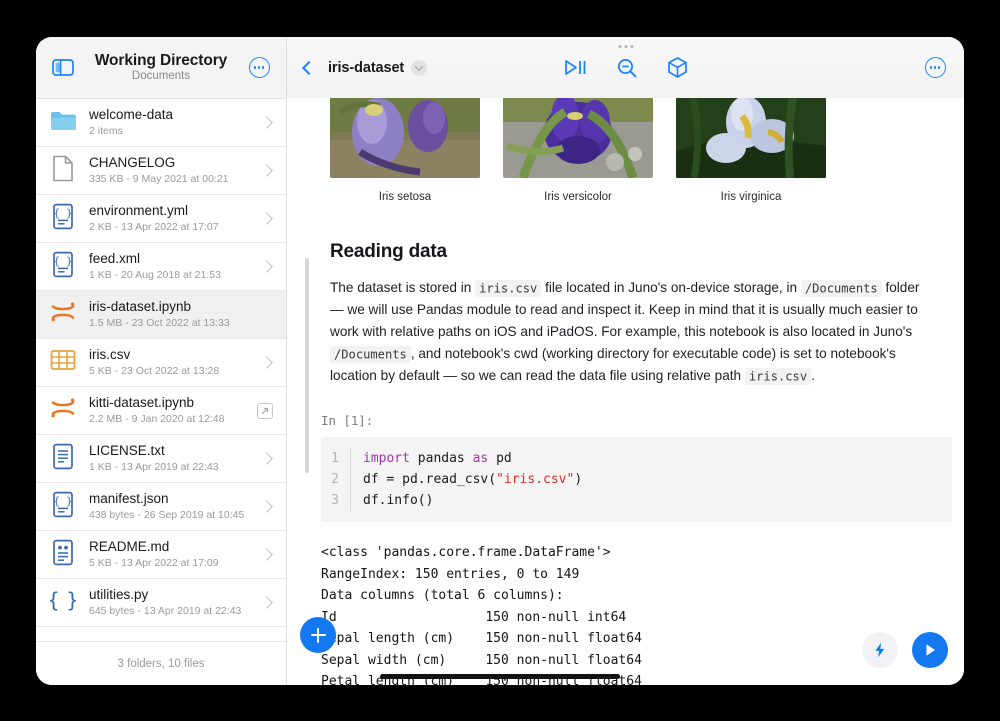 The width and height of the screenshot is (1000, 721). What do you see at coordinates (115, 259) in the screenshot?
I see `file-name: feed.xml` at bounding box center [115, 259].